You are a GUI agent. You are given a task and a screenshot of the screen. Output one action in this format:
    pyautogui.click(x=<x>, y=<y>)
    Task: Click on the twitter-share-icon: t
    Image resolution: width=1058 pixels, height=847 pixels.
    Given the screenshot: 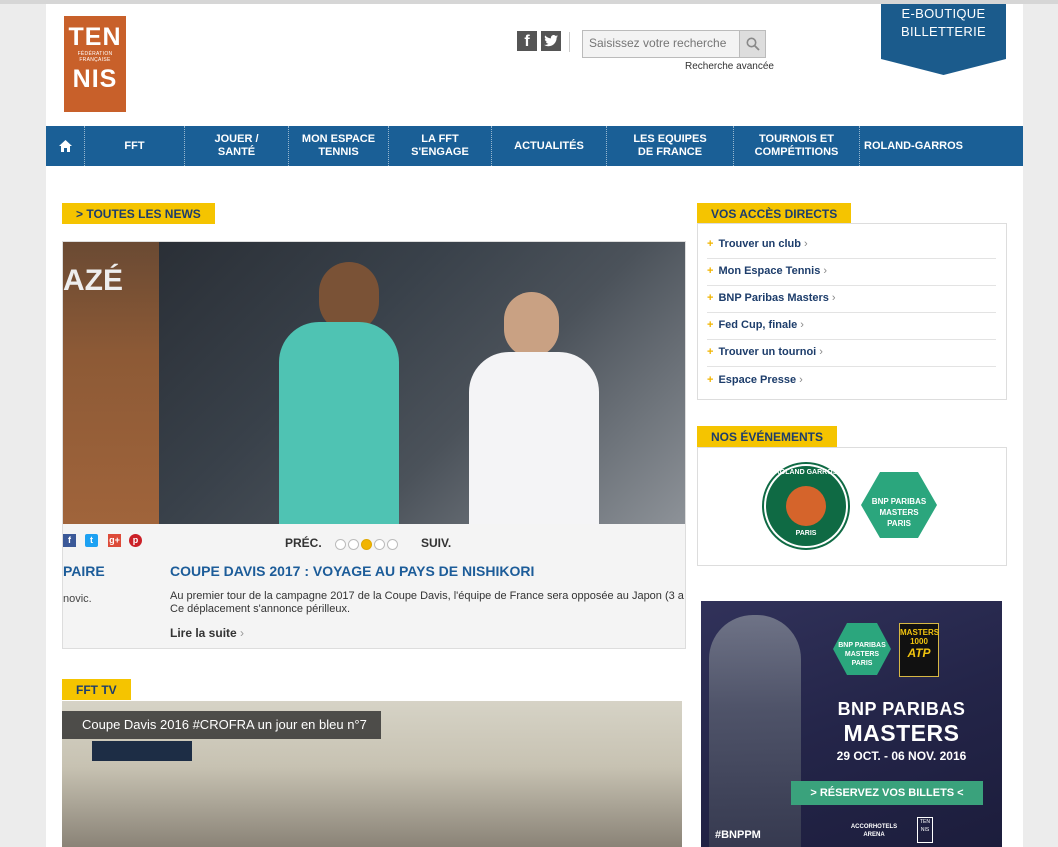 What is the action you would take?
    pyautogui.click(x=91, y=540)
    